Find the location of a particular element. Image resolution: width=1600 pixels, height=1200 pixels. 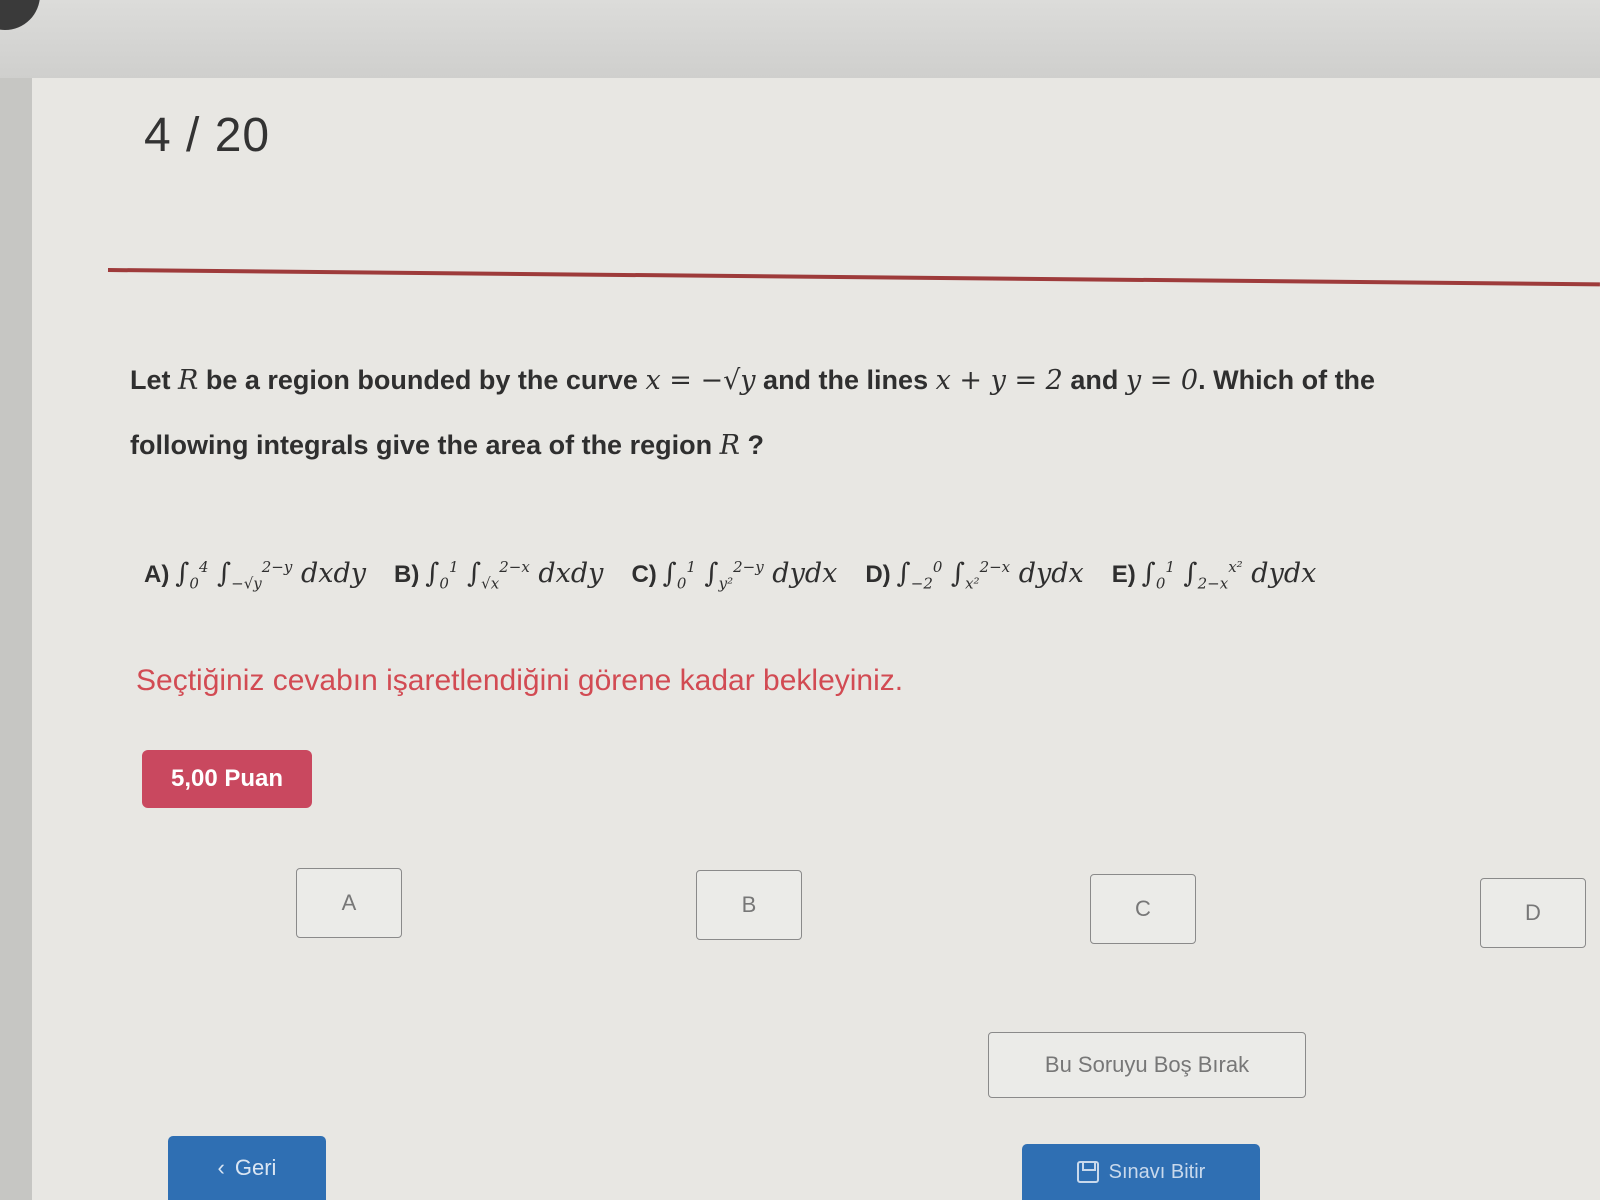

header-divider is located at coordinates (853, 277).